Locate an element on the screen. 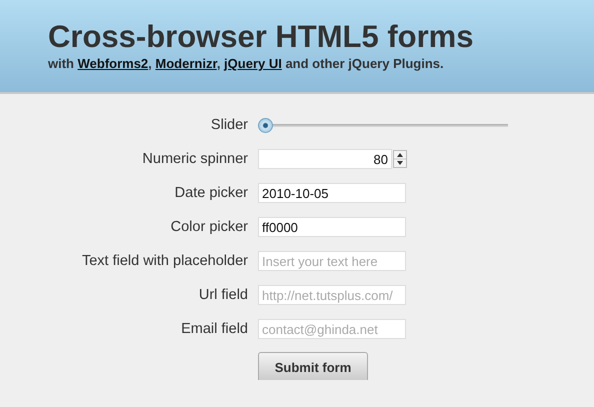 This screenshot has height=407, width=594. number-field: 80 is located at coordinates (325, 159).